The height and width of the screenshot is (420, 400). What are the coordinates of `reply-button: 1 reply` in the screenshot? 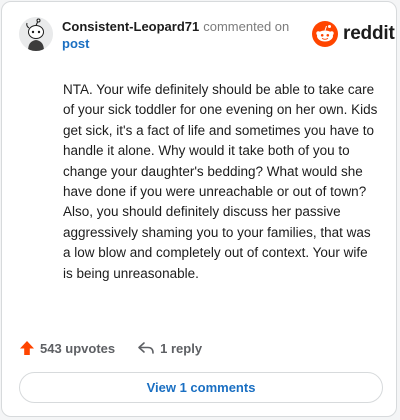 It's located at (169, 348).